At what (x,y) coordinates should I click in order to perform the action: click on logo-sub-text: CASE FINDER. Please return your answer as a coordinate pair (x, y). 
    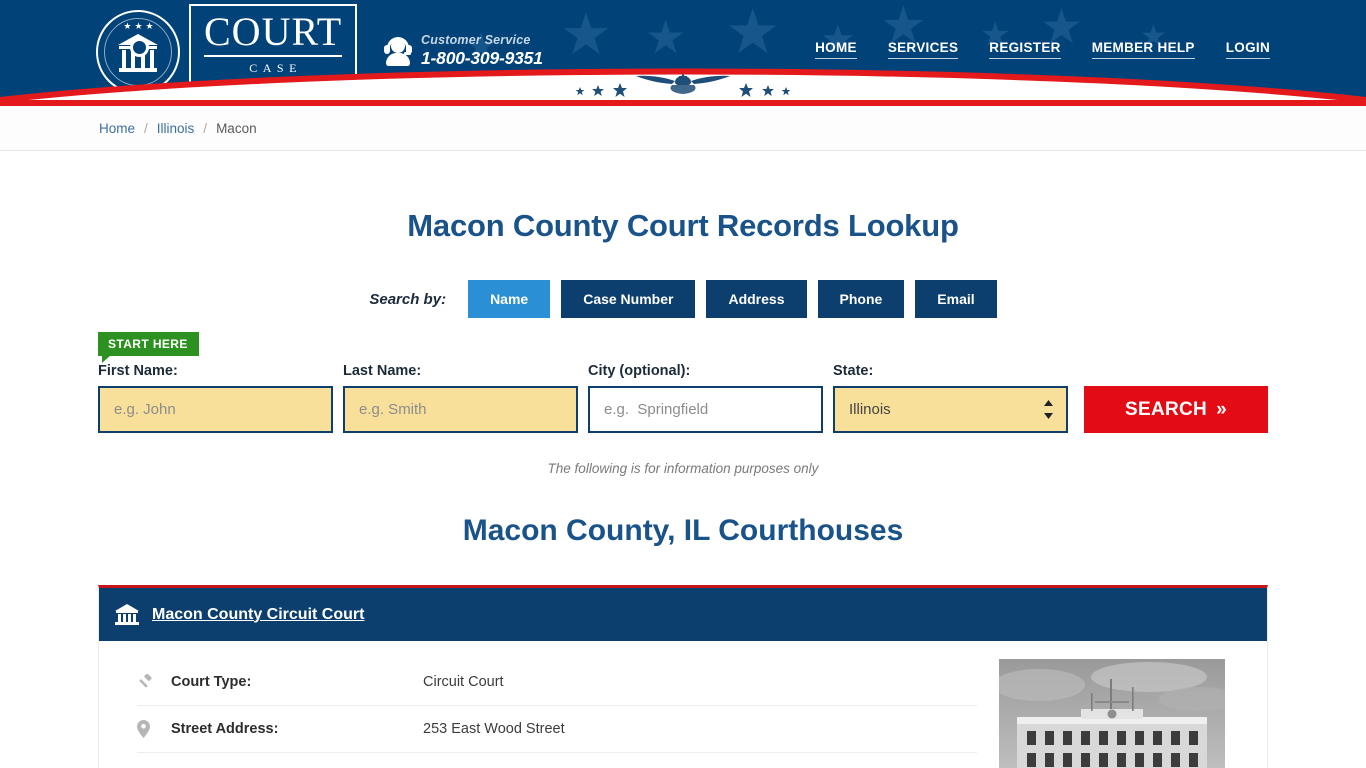
    Looking at the image, I should click on (275, 75).